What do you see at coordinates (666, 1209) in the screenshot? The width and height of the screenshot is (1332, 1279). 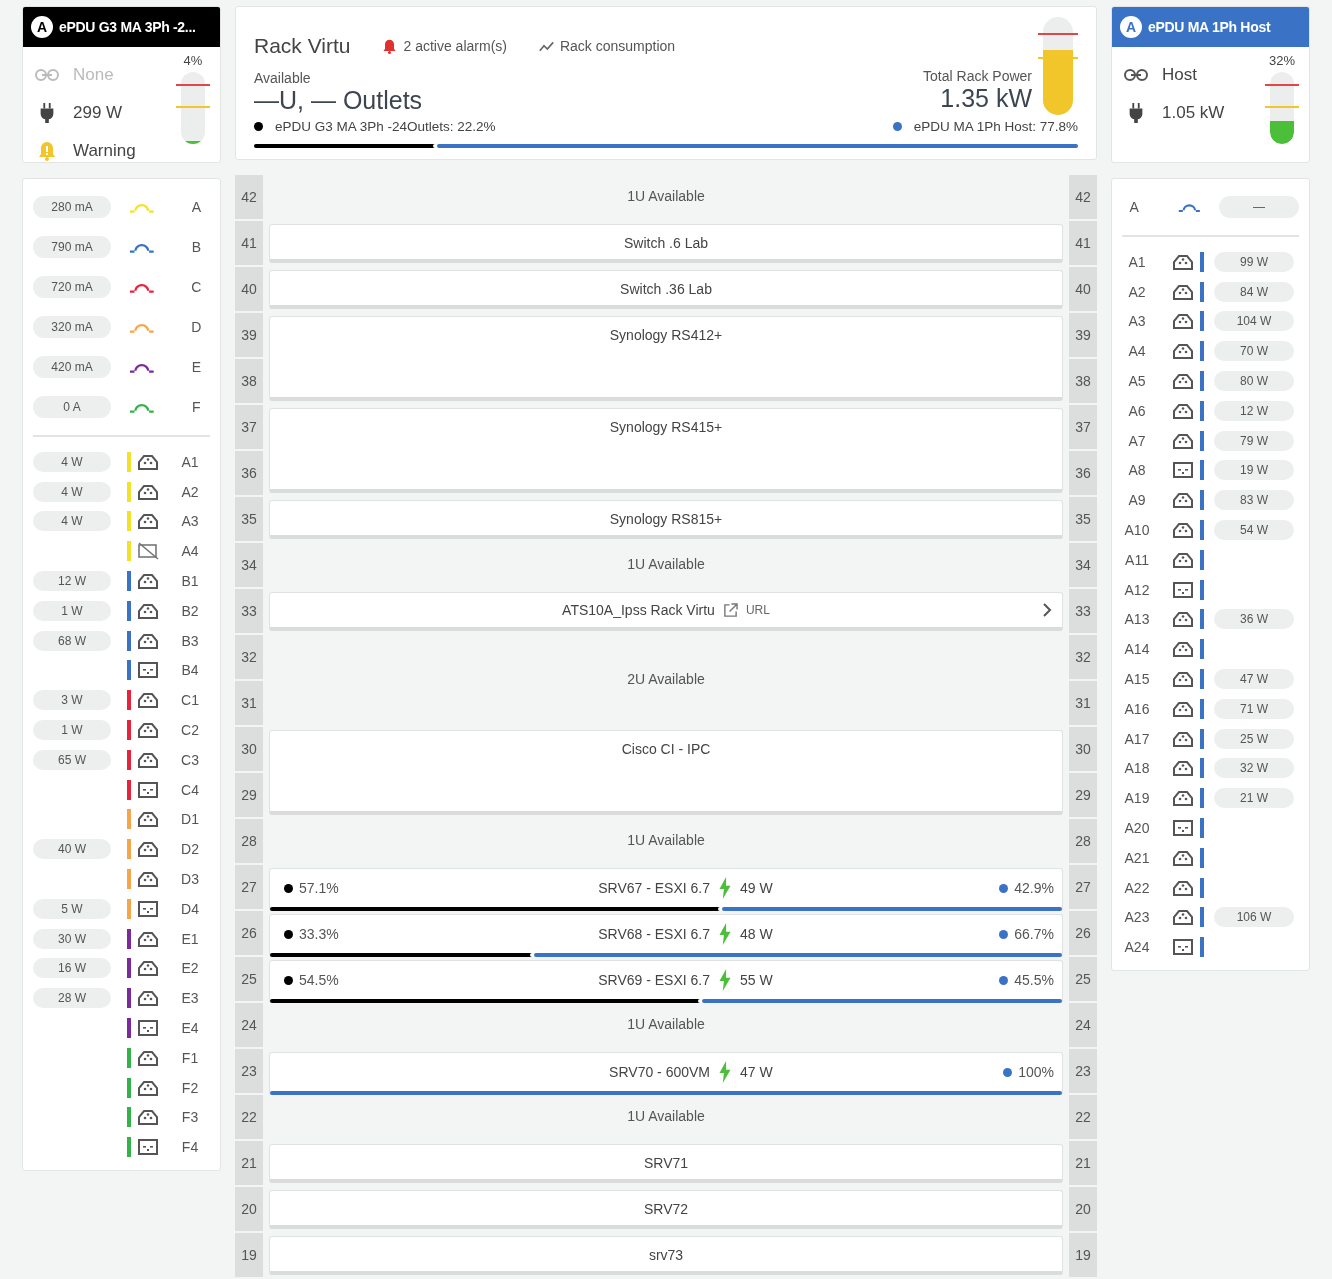 I see `rack-device: SRV72` at bounding box center [666, 1209].